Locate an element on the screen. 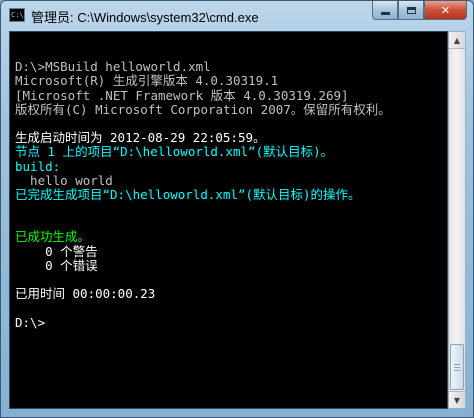  console-line: 0 个错误 is located at coordinates (56, 265).